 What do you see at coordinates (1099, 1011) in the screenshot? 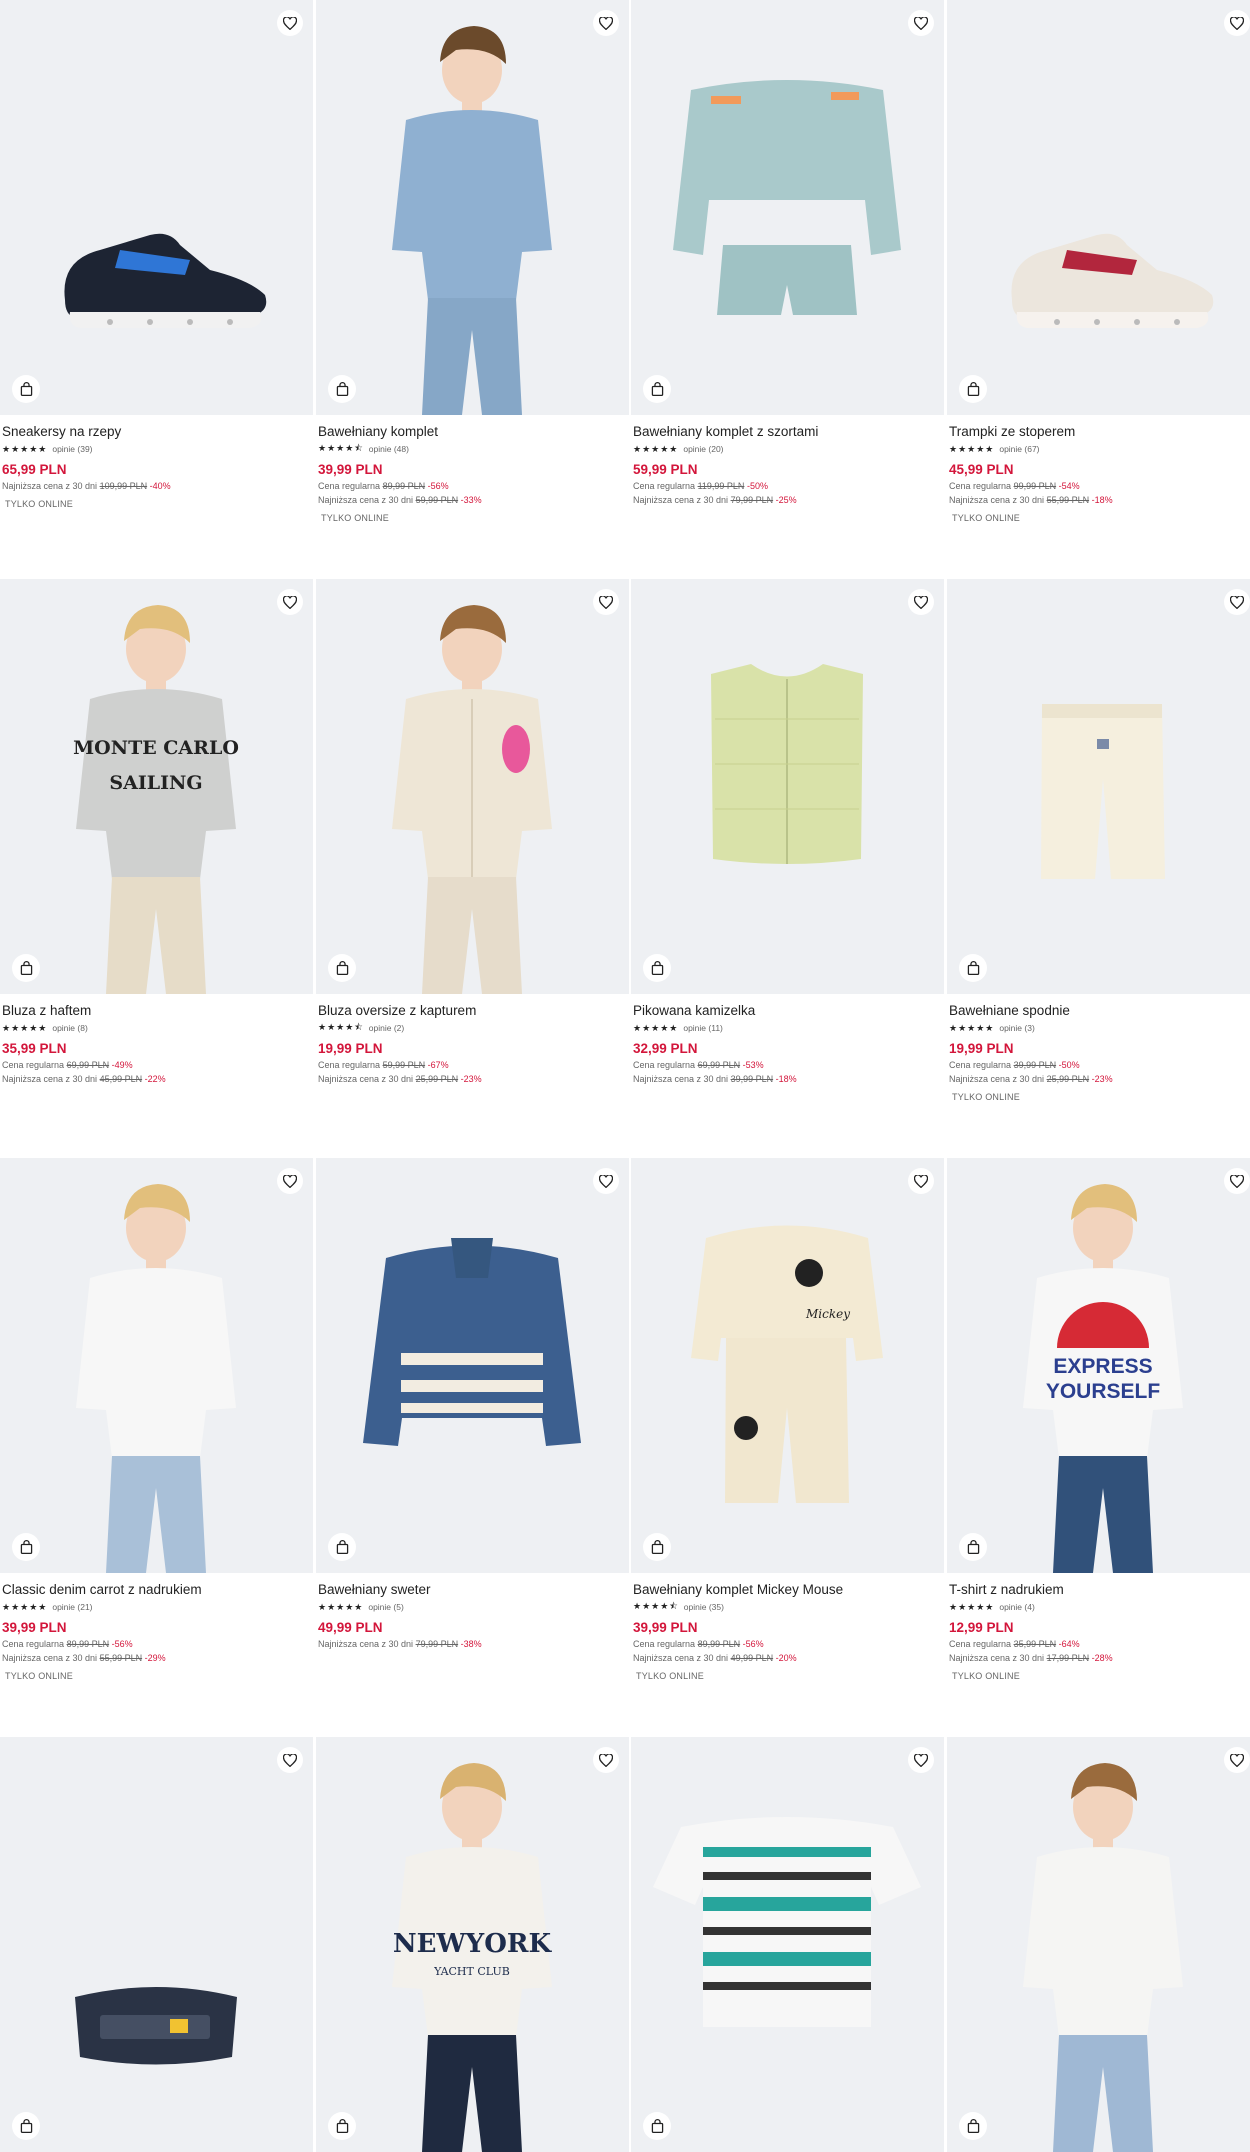
I see `product-title: Bawełniane spodnie` at bounding box center [1099, 1011].